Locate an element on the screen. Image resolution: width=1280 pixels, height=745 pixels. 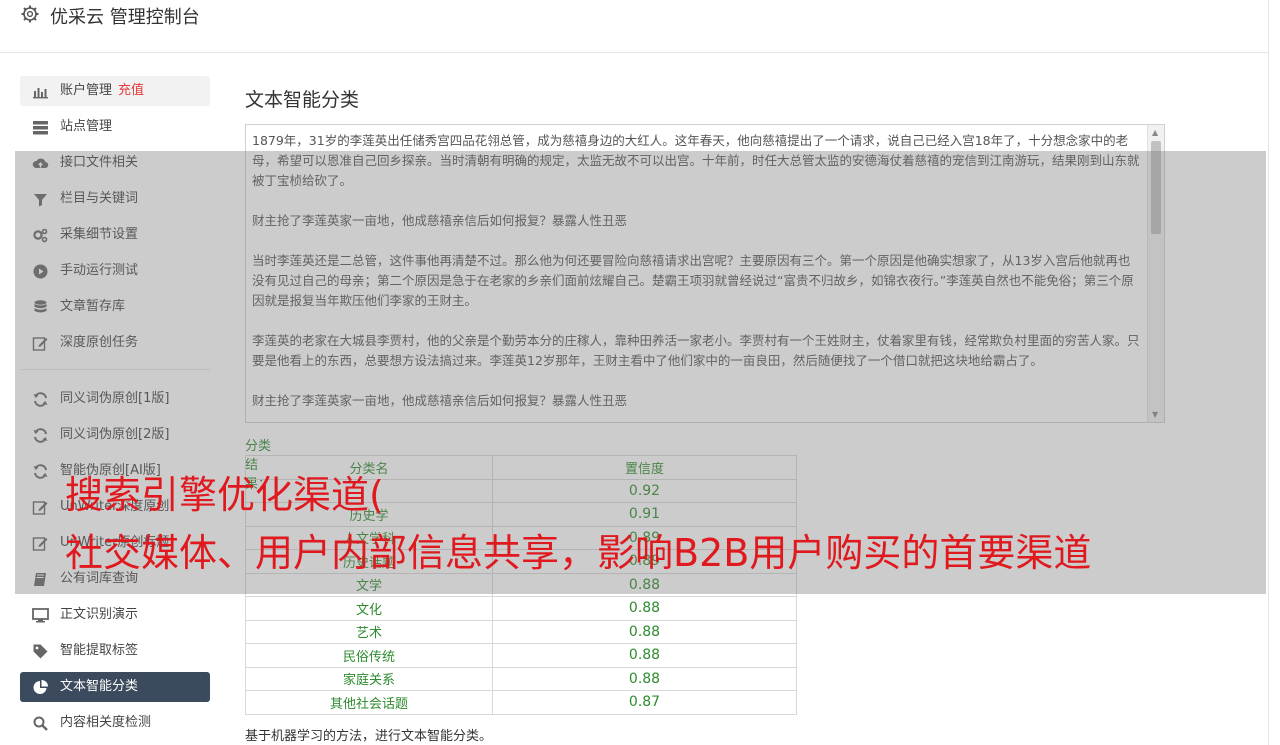
top-bar: 优采云 管理控制台 is located at coordinates (634, 26).